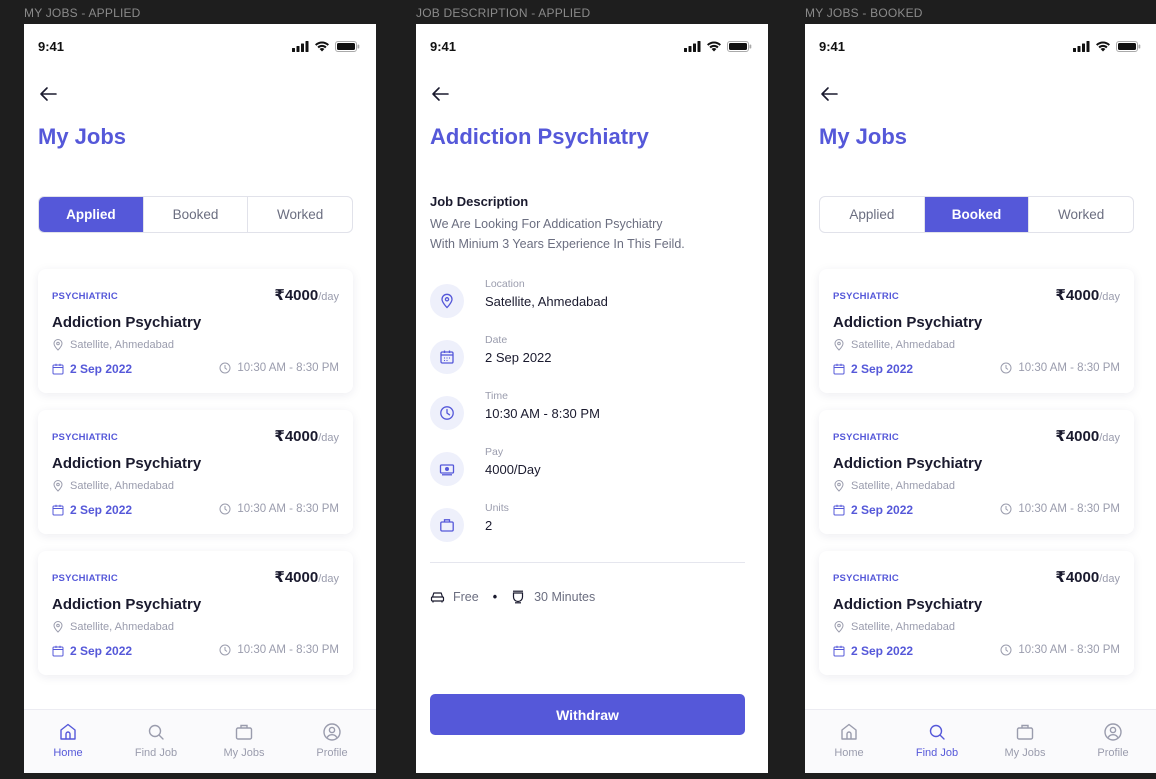  I want to click on status-bar: 9:41, so click(592, 46).